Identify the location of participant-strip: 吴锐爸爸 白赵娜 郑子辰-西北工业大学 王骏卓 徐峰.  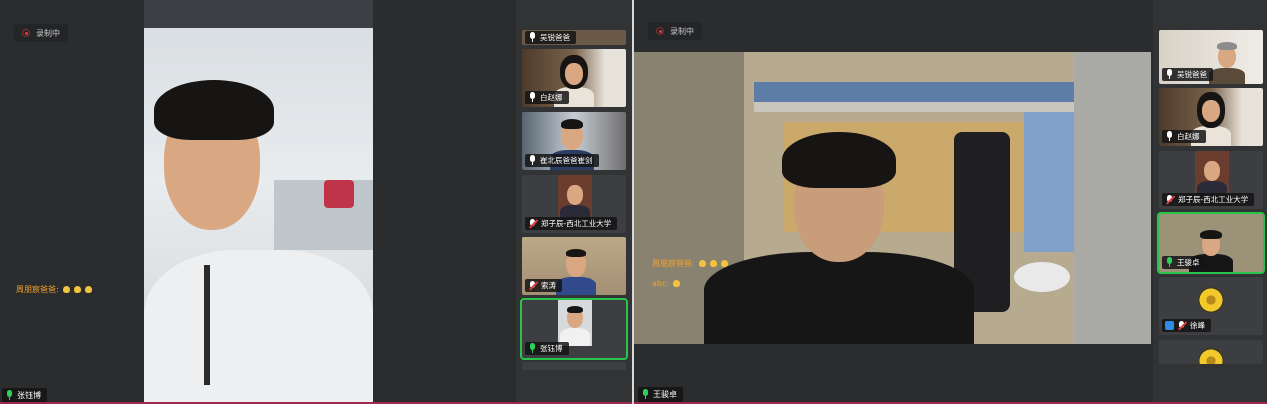
(1210, 202).